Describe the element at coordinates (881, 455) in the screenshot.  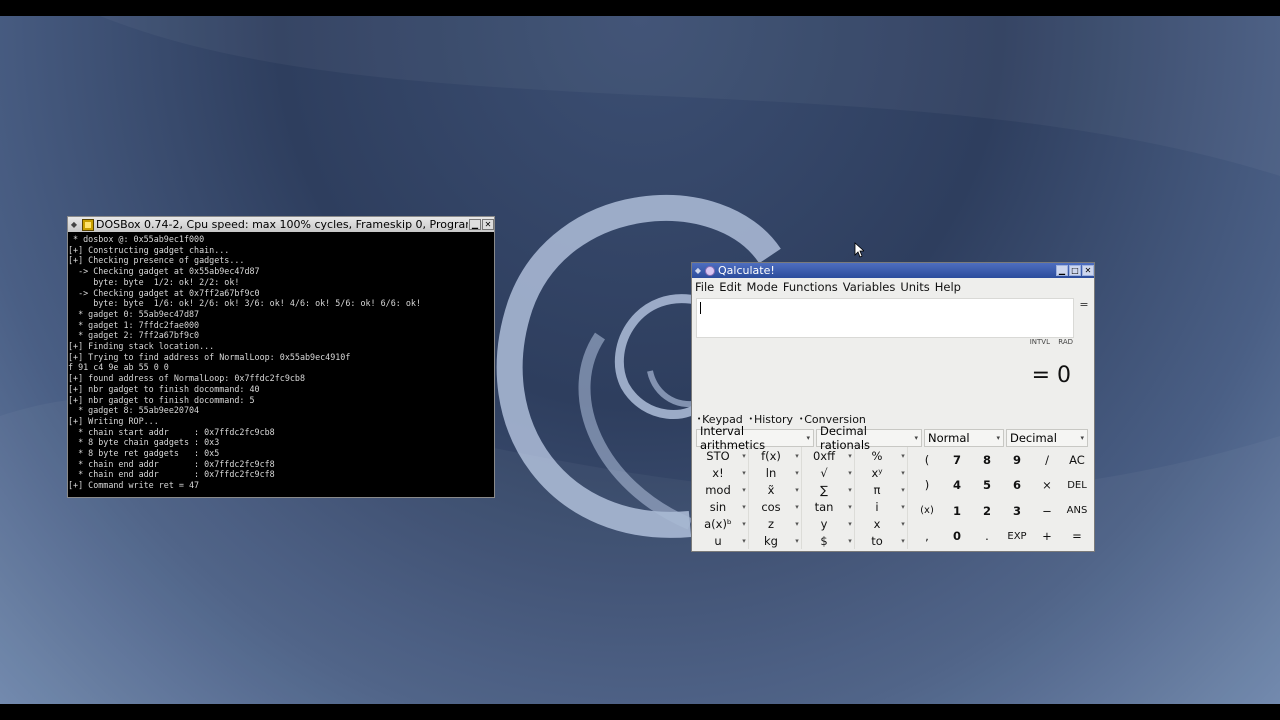
I see `function-key: % ▾` at that location.